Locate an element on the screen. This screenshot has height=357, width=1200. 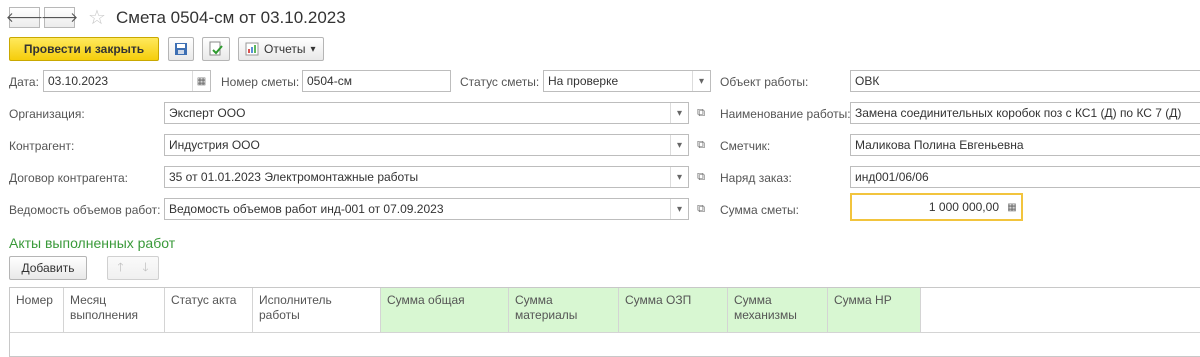
contractor-select: Индустрия ООО ▾ is located at coordinates (426, 145).